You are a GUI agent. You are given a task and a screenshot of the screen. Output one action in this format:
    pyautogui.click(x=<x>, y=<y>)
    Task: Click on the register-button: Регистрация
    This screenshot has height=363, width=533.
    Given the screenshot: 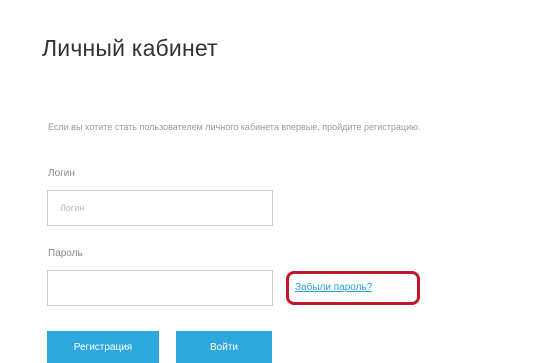 What is the action you would take?
    pyautogui.click(x=103, y=347)
    